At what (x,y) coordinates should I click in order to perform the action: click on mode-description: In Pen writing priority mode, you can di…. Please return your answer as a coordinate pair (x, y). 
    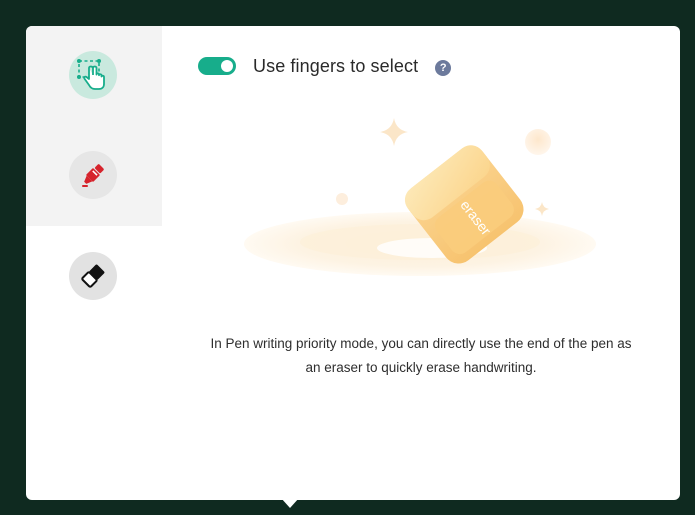
    Looking at the image, I should click on (421, 356).